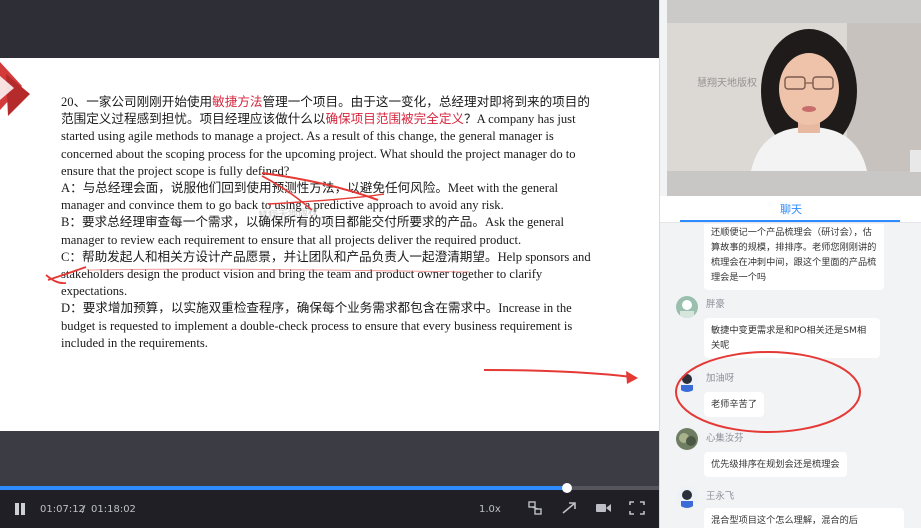 Image resolution: width=921 pixels, height=528 pixels. I want to click on chat-message: 混合型项目这个怎么理解，混合的后, so click(804, 518).